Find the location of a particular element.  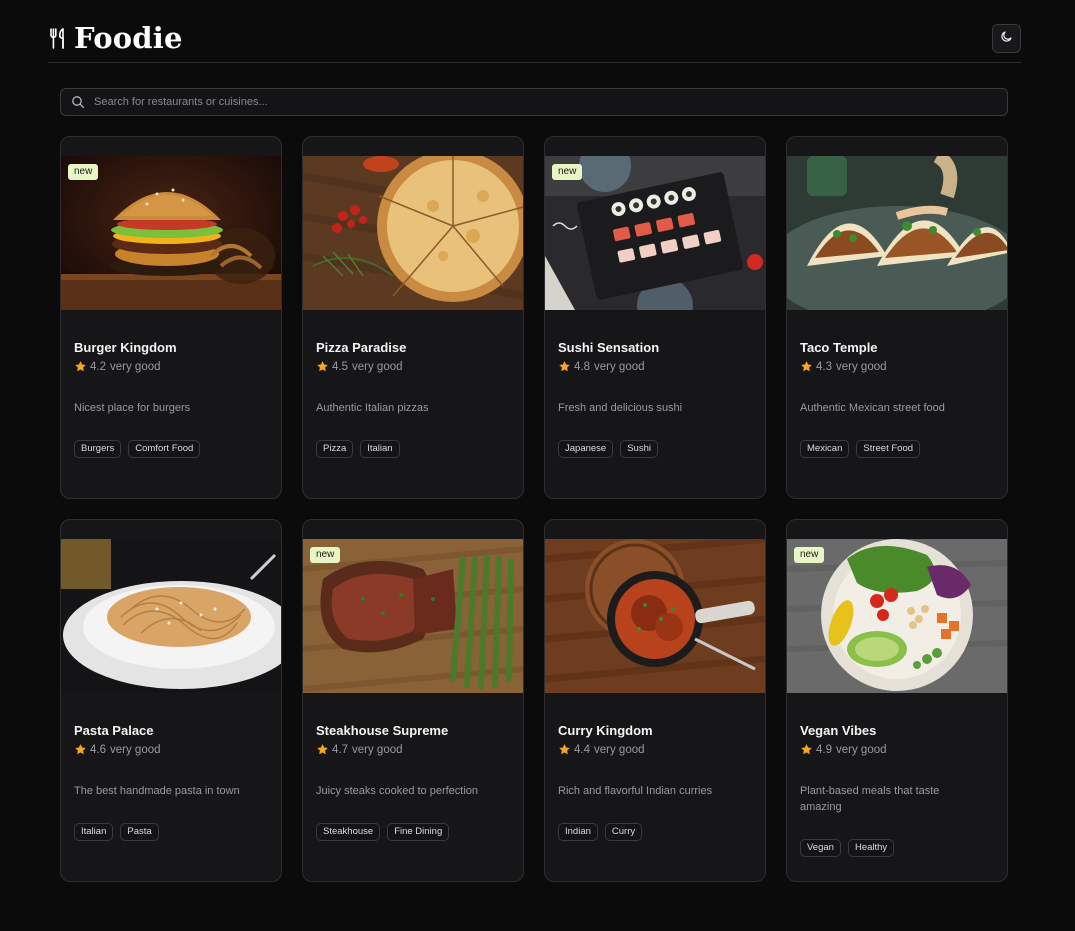

tag-list: Vegan Healthy is located at coordinates (897, 848).